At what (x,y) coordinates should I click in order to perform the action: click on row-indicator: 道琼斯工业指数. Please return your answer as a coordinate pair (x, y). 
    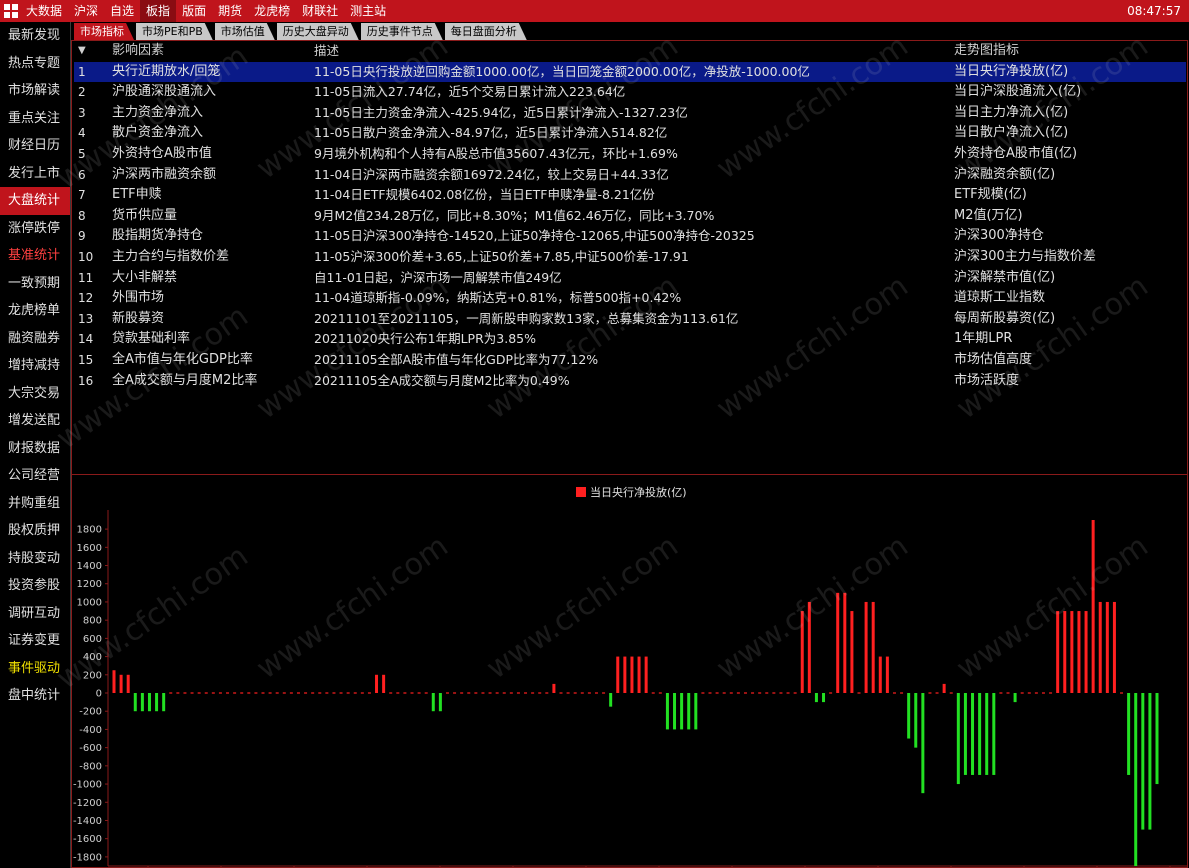
    Looking at the image, I should click on (1000, 298).